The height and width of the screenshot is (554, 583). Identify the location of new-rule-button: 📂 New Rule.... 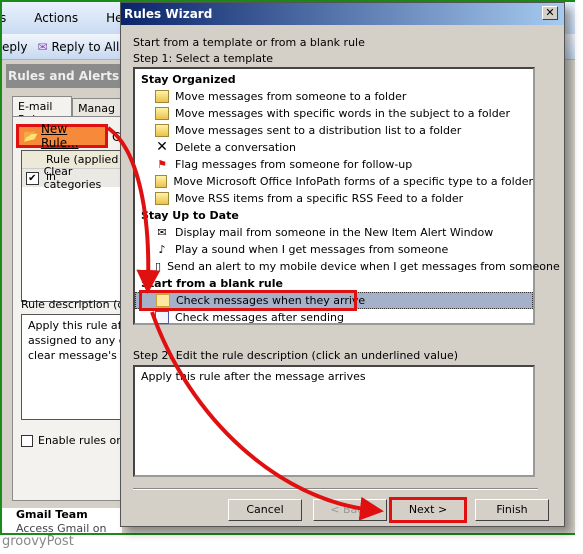
(62, 136).